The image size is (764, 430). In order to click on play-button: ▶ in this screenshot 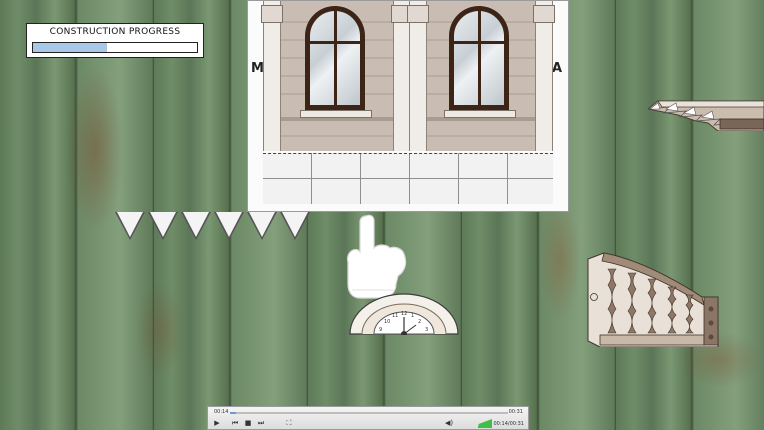, I will do `click(217, 423)`.